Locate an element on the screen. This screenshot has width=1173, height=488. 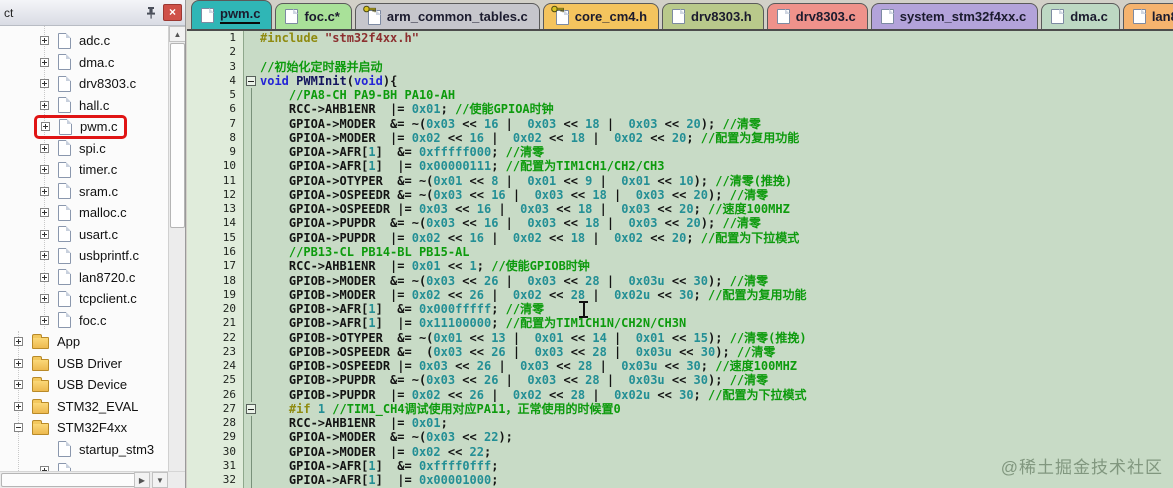
tree-item-foc.c: foc.c is located at coordinates (84, 321).